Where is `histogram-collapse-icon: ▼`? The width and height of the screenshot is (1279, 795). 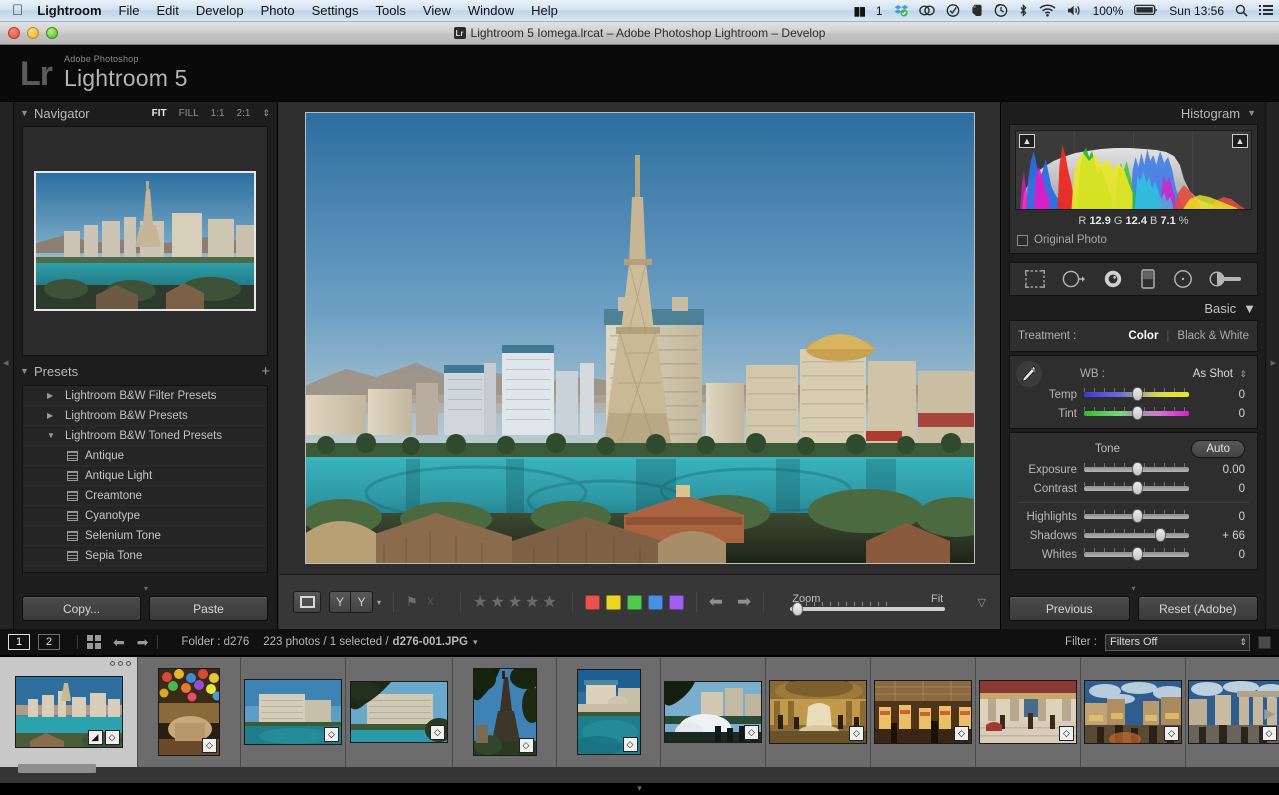 histogram-collapse-icon: ▼ is located at coordinates (1251, 113).